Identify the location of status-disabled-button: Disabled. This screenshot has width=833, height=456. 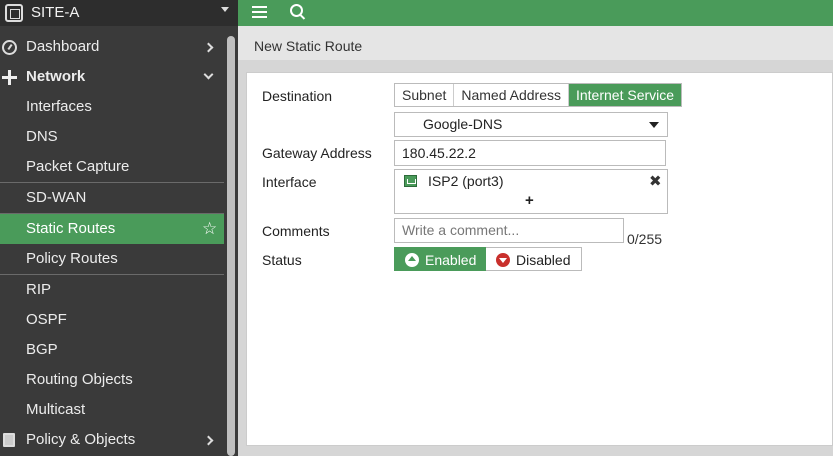
(534, 259).